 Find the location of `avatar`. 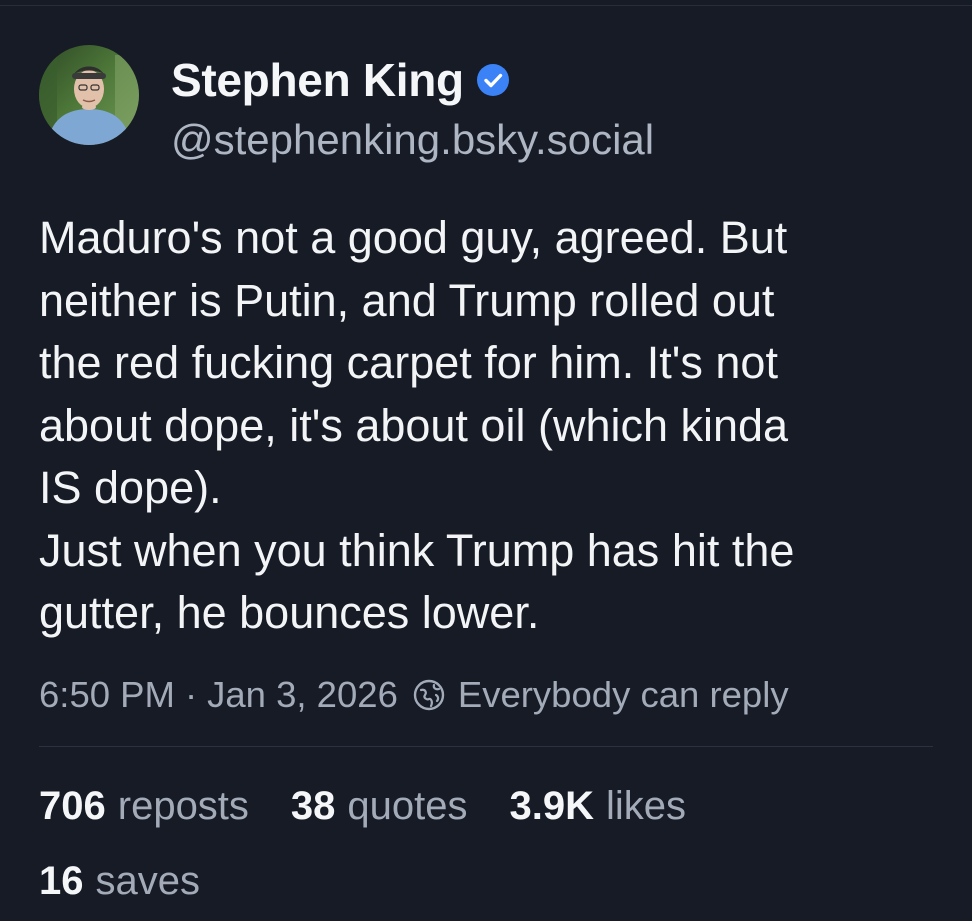

avatar is located at coordinates (89, 95).